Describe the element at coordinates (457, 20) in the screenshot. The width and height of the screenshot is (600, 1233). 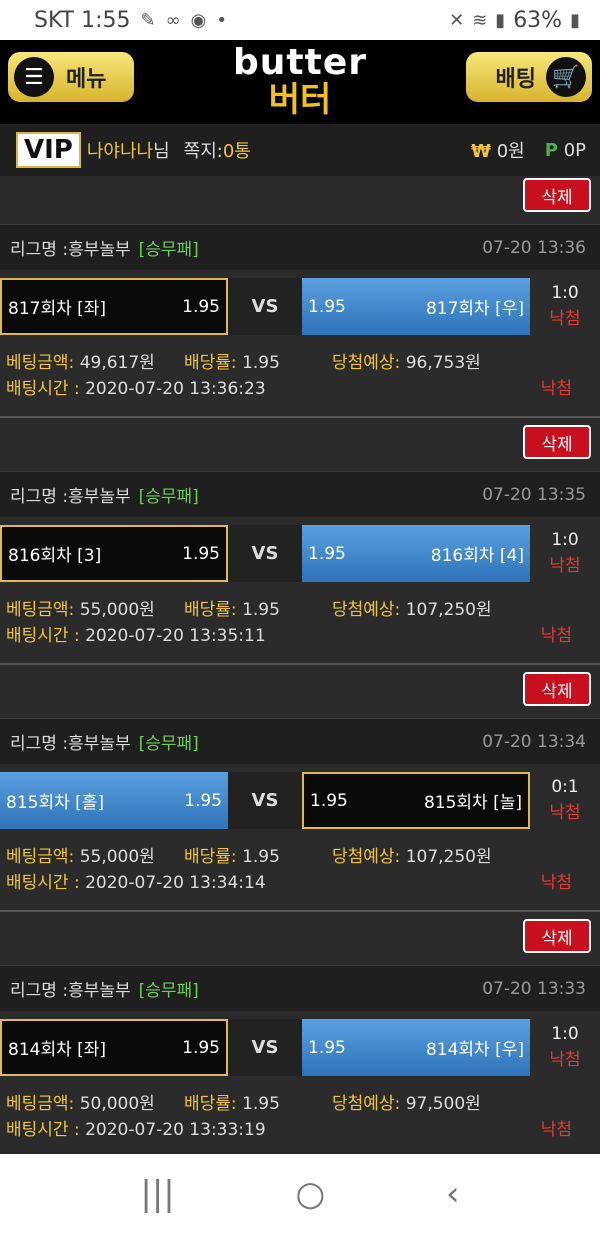
I see `mute-icon: ✕` at that location.